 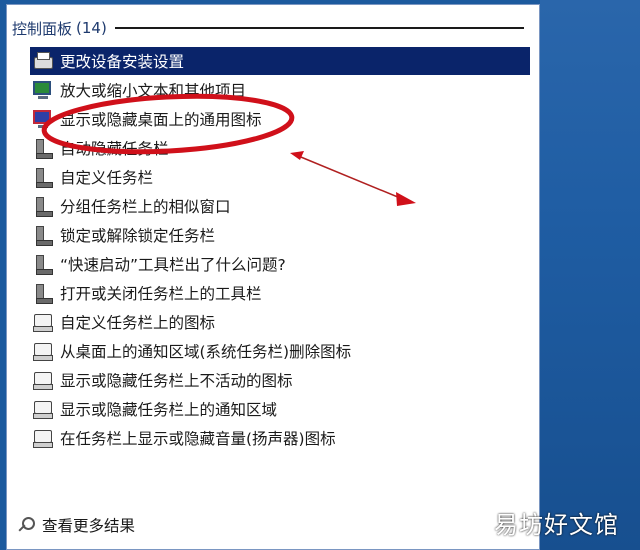 I want to click on result-count: (14), so click(x=91, y=28).